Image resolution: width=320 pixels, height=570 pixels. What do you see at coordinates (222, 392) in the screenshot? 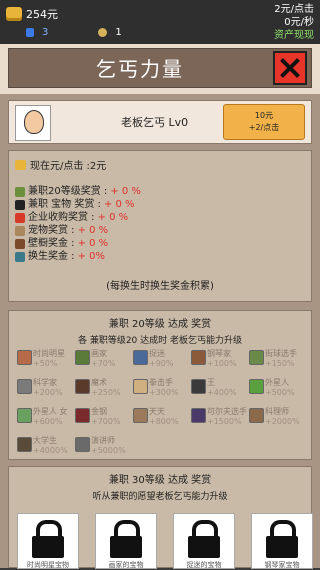
I see `job-bonus: +400%` at bounding box center [222, 392].